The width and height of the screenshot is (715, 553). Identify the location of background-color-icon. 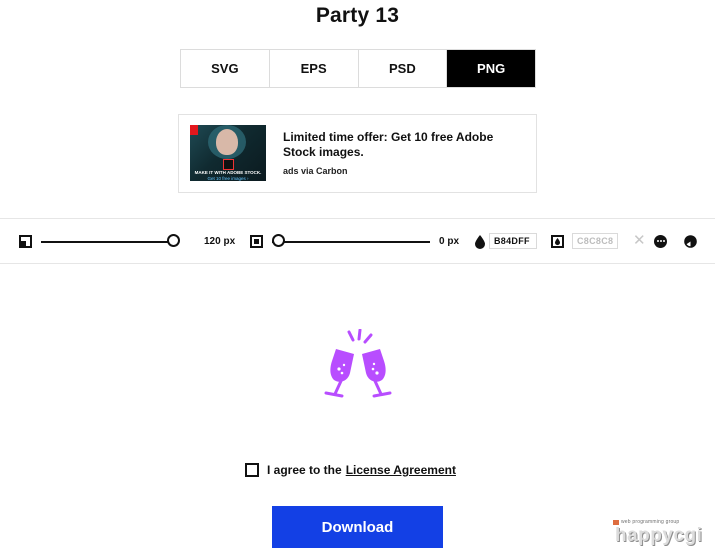
(557, 241).